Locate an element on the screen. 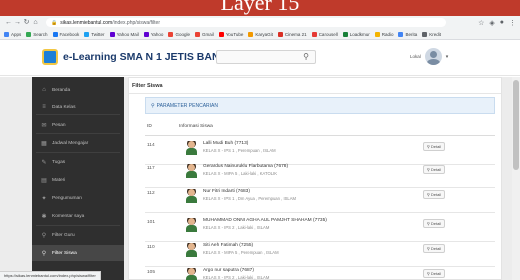 The height and width of the screenshot is (280, 520). header-search-input: ⚲ is located at coordinates (266, 57).